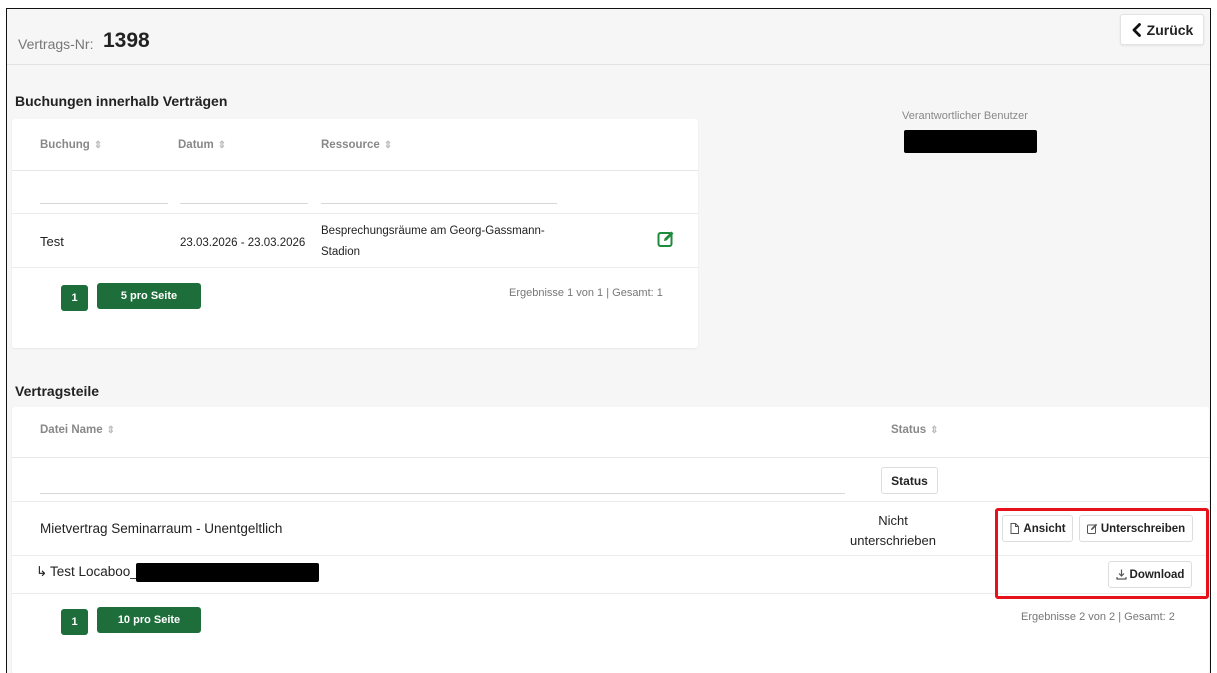 This screenshot has height=673, width=1217. I want to click on column-header-buchung: Buchung ⇕, so click(71, 145).